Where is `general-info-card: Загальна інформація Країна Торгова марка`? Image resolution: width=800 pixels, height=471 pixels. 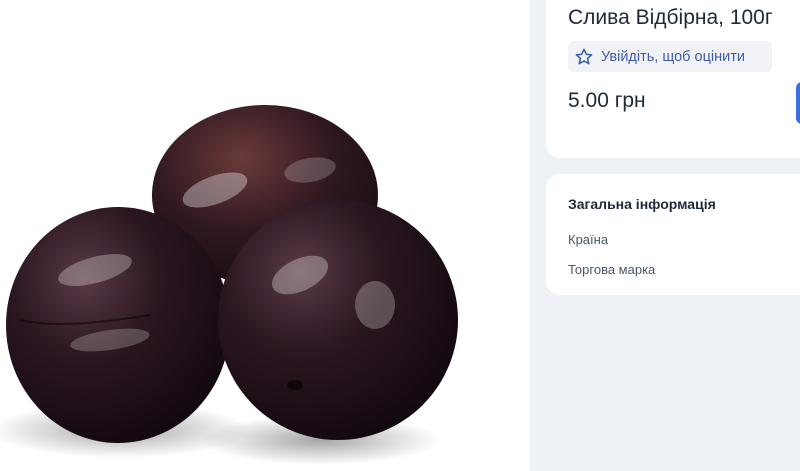
general-info-card: Загальна інформація Країна Торгова марка is located at coordinates (673, 234).